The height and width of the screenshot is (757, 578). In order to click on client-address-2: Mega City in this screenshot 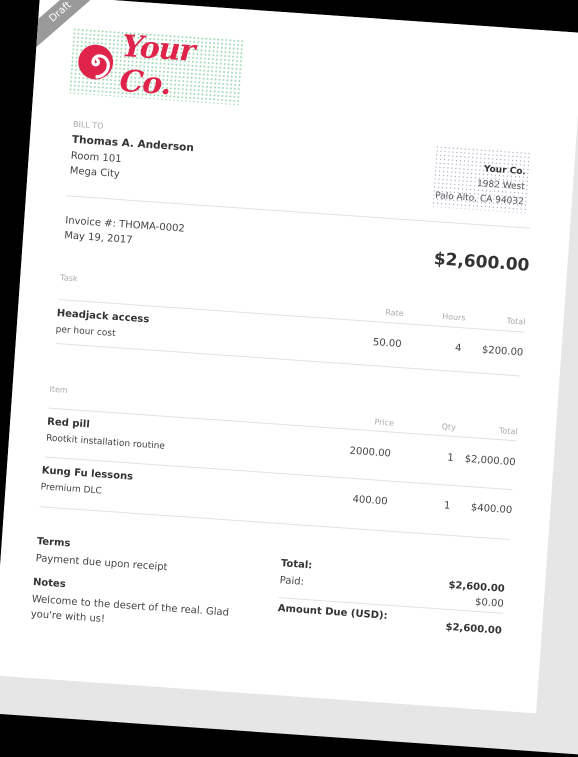, I will do `click(95, 172)`.